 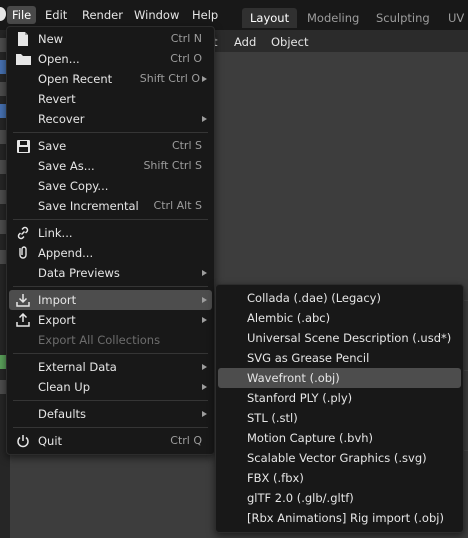 What do you see at coordinates (275, 478) in the screenshot?
I see `menu-item-label: FBX (.fbx)` at bounding box center [275, 478].